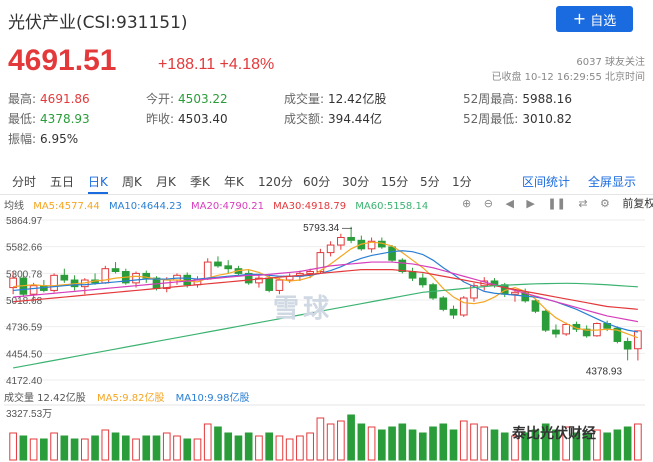  What do you see at coordinates (327, 228) in the screenshot?
I see `peak-label: 5793.34 —` at bounding box center [327, 228].